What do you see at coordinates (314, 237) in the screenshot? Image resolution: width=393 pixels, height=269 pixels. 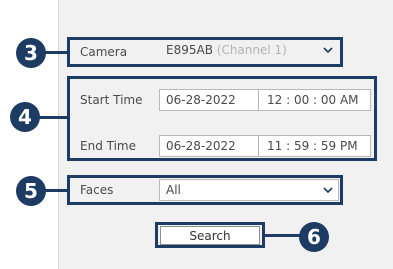 I see `callout-6: 6` at bounding box center [314, 237].